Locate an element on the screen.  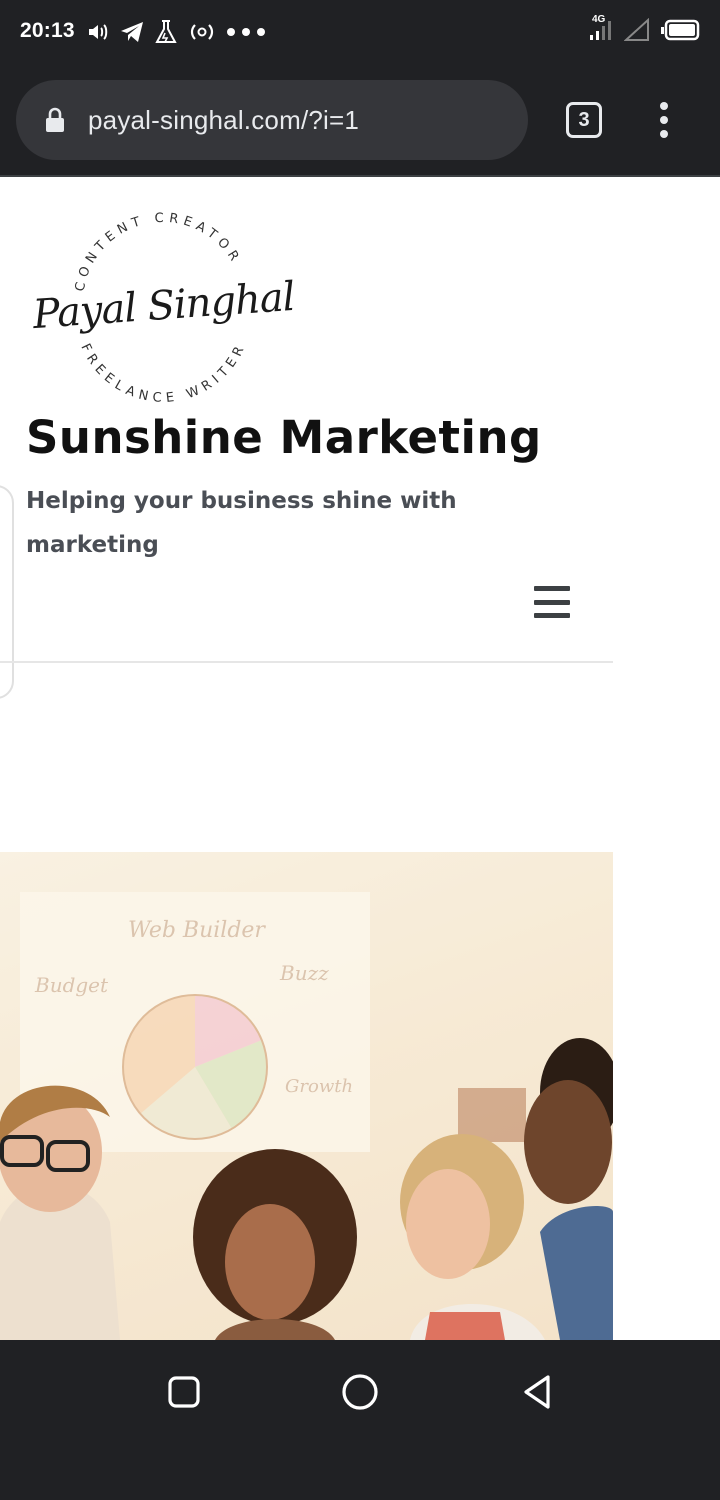
lock-icon is located at coordinates (55, 122).